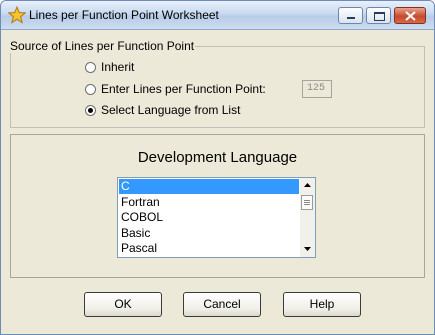  I want to click on list-item: Fortran, so click(209, 202).